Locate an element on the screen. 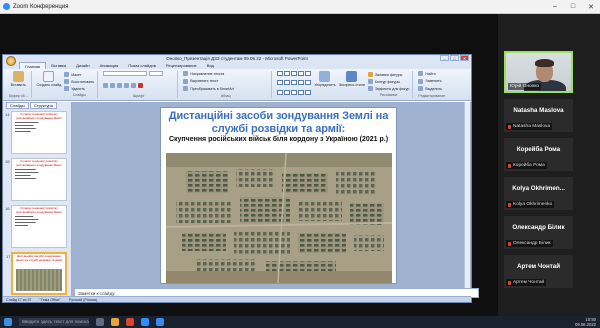 Image resolution: width=600 pixels, height=328 pixels. thumbnail-text-lines: ▬▬▬▬▬▬▬▬ ▬▬▬▬▬▬▬▬▬ ▬▬▬▬▬▬ ▬▬▬▬▬▬▬▬ is located at coordinates (27, 174).